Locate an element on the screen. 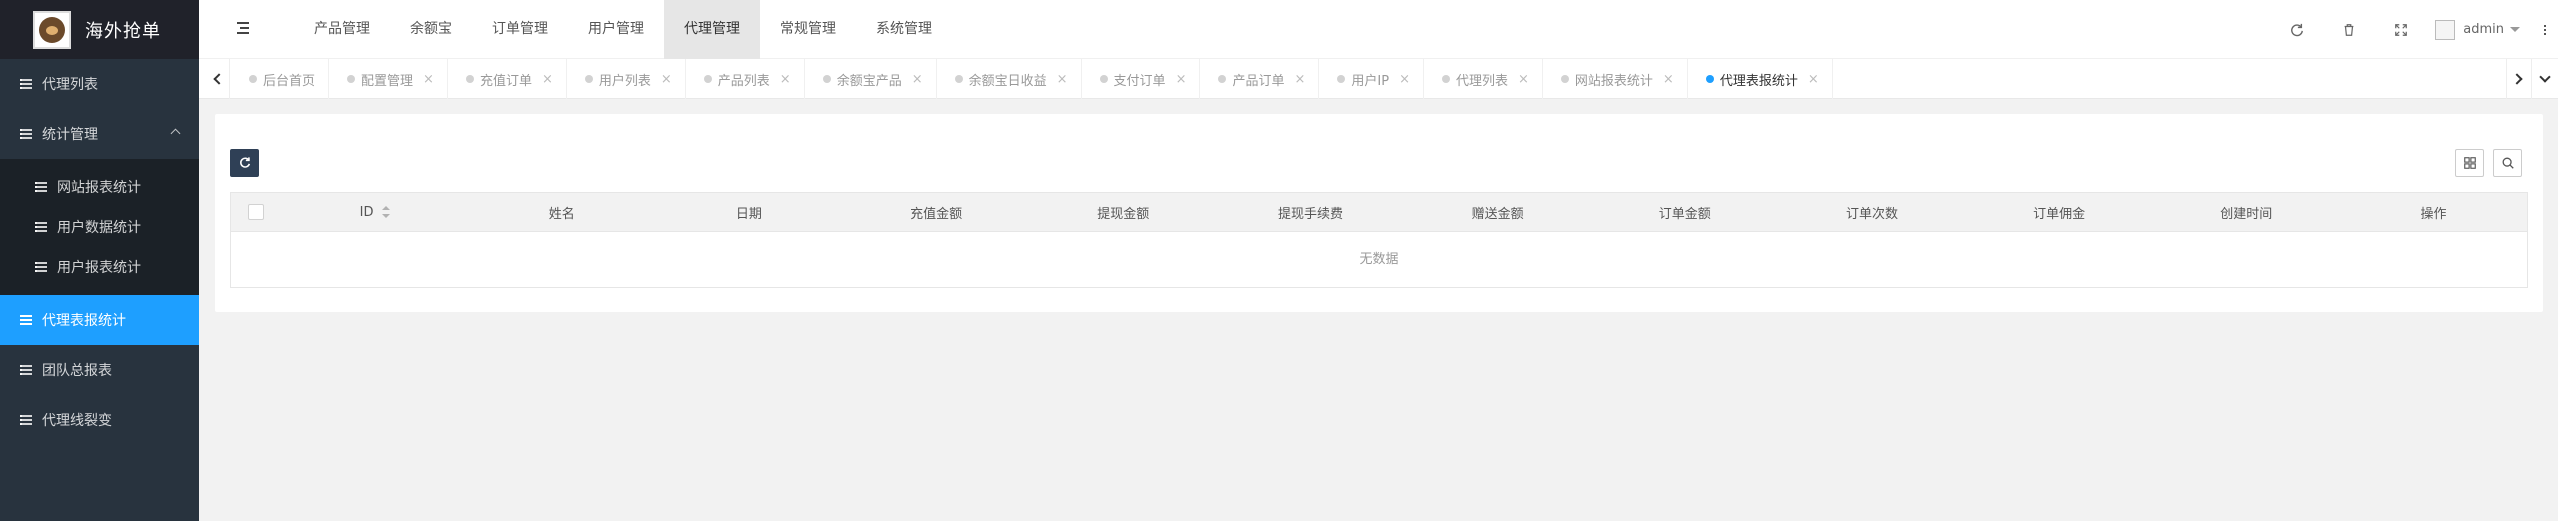 The width and height of the screenshot is (2558, 521). tab-agent-list: 代理列表 × is located at coordinates (1483, 79).